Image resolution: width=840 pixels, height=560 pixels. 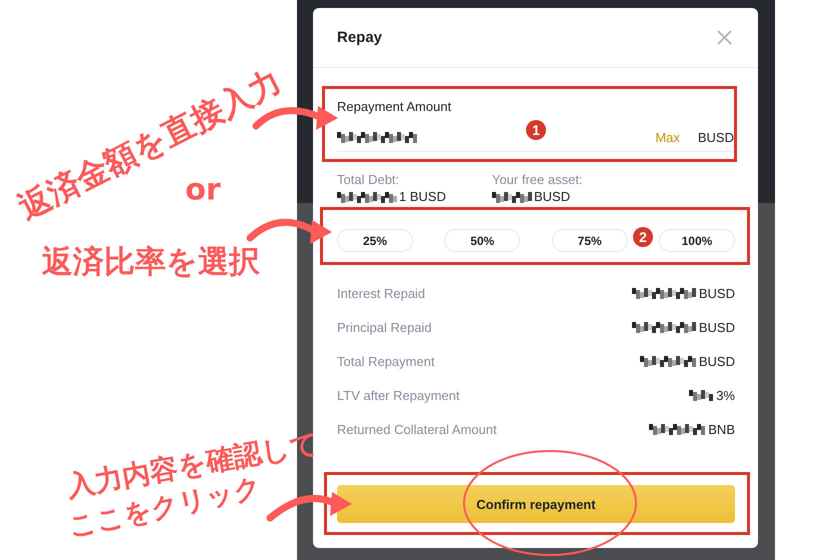 What do you see at coordinates (386, 361) in the screenshot?
I see `detail-label: Total Repayment` at bounding box center [386, 361].